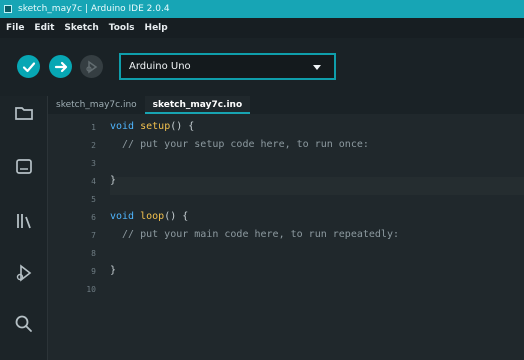 This screenshot has height=360, width=524. What do you see at coordinates (113, 270) in the screenshot?
I see `code-line-9: }` at bounding box center [113, 270].